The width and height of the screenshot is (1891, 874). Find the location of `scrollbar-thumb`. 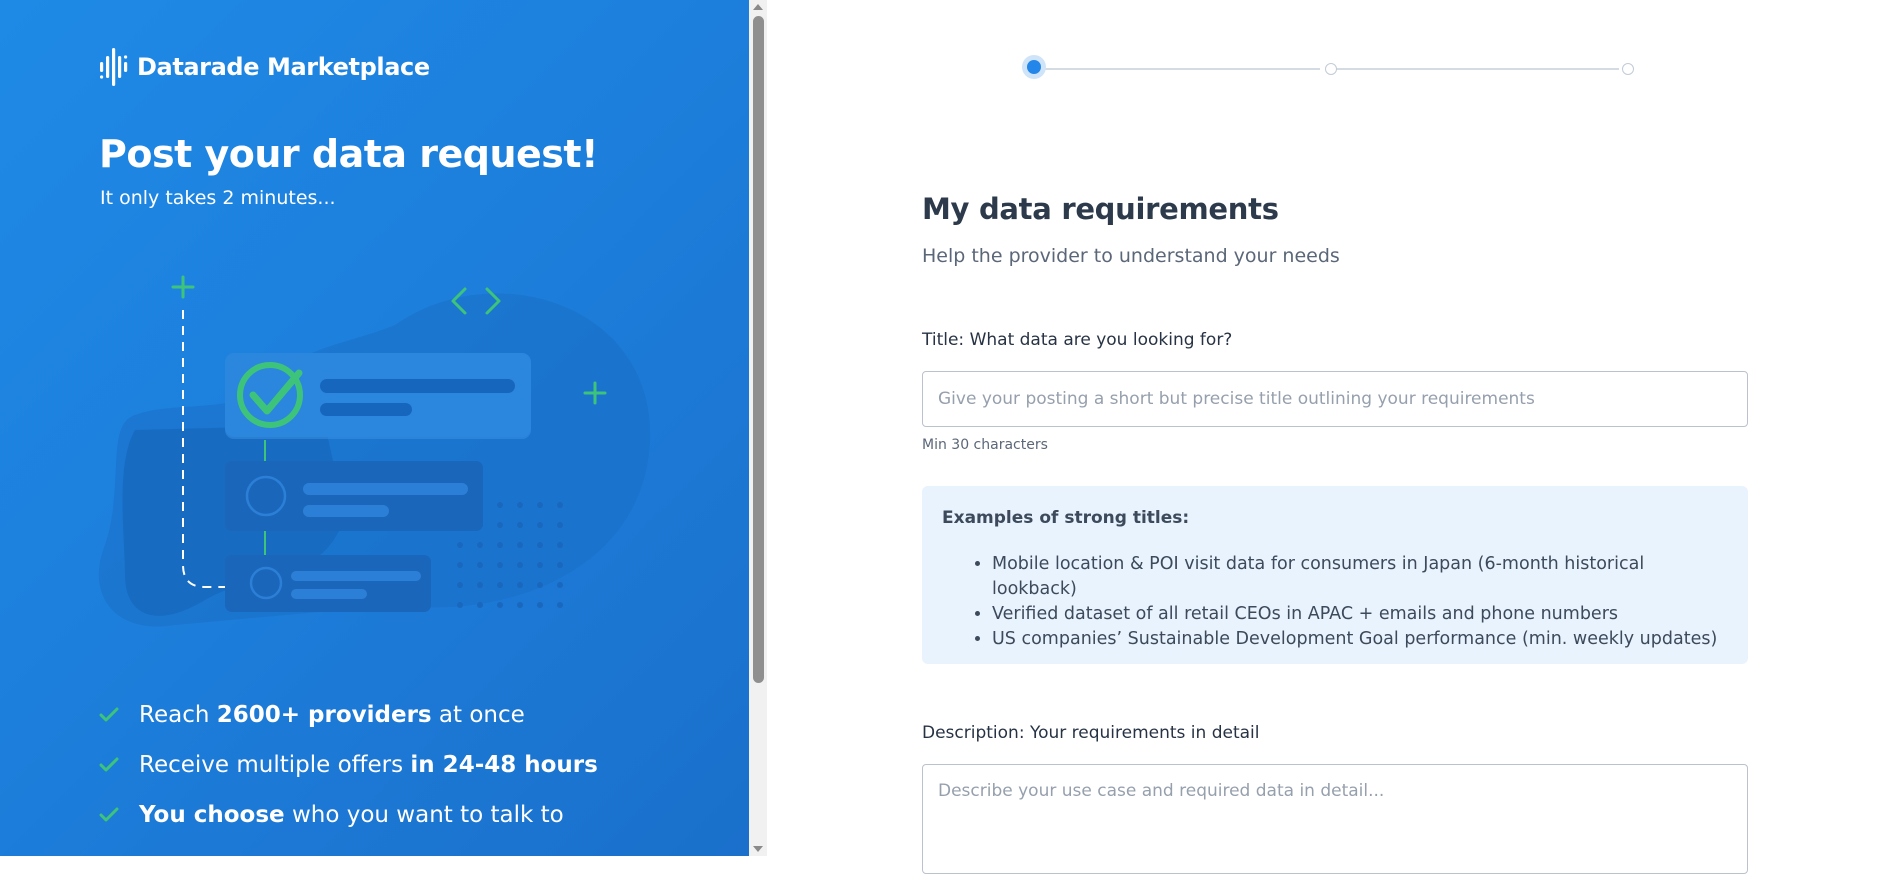

scrollbar-thumb is located at coordinates (758, 349).